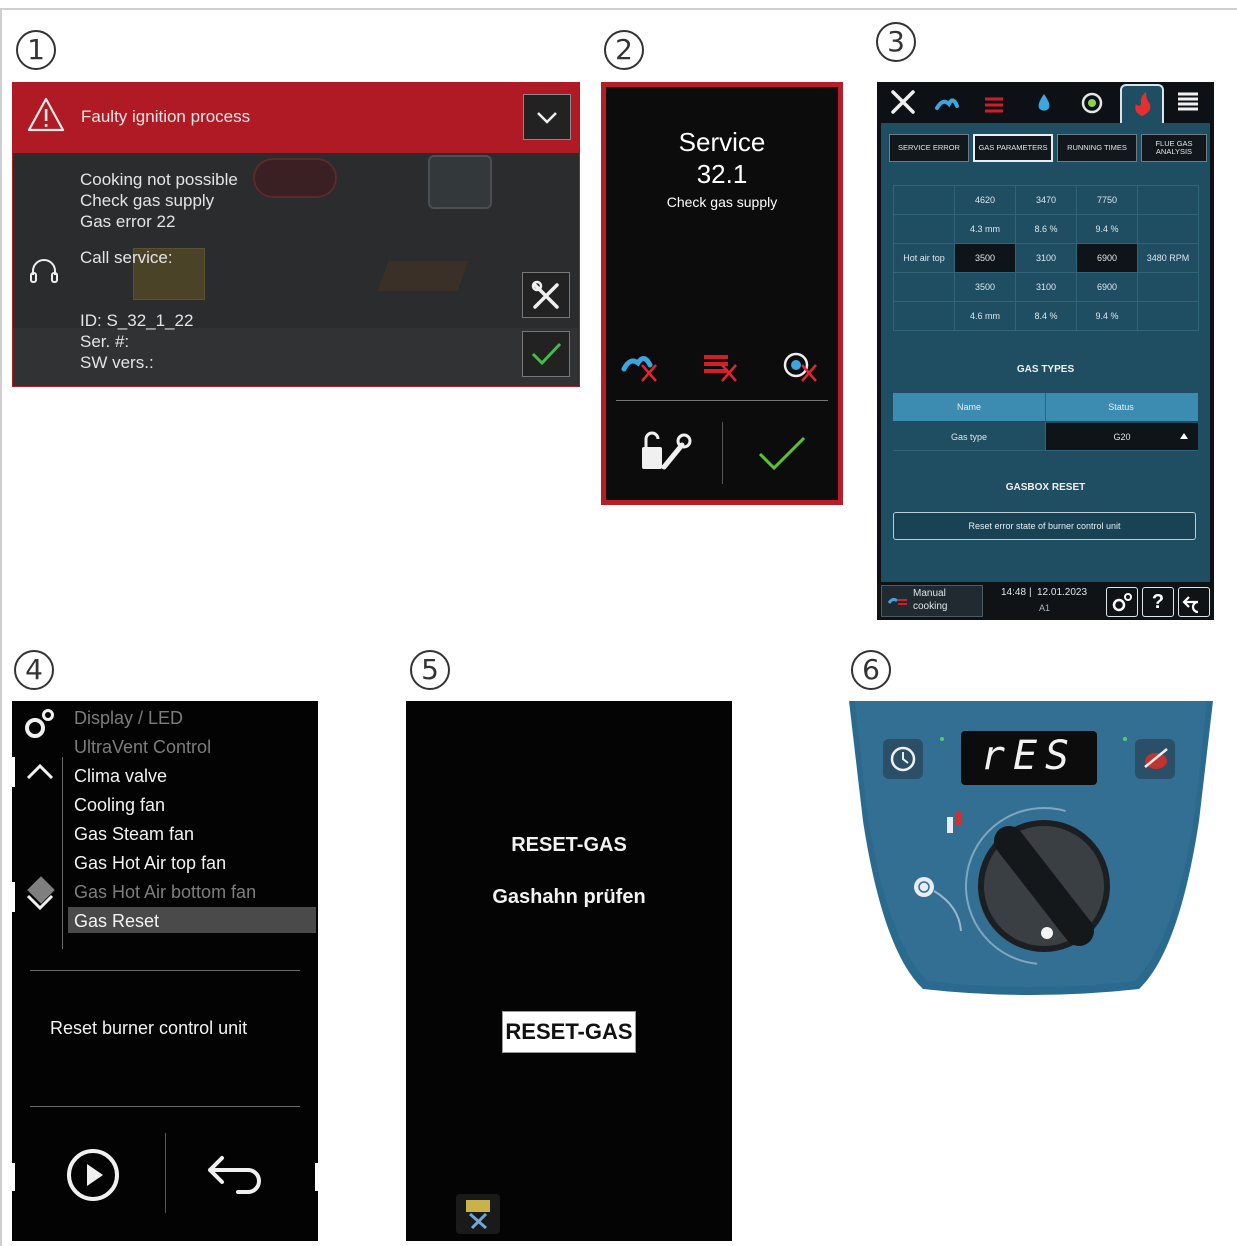 This screenshot has width=1237, height=1246. Describe the element at coordinates (1142, 104) in the screenshot. I see `gas-tab` at that location.